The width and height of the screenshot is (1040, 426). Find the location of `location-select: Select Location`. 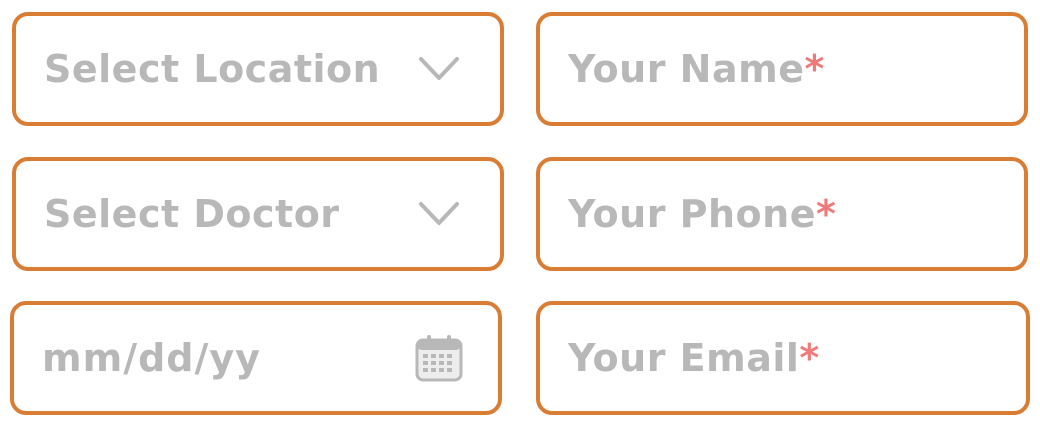

location-select: Select Location is located at coordinates (258, 69).